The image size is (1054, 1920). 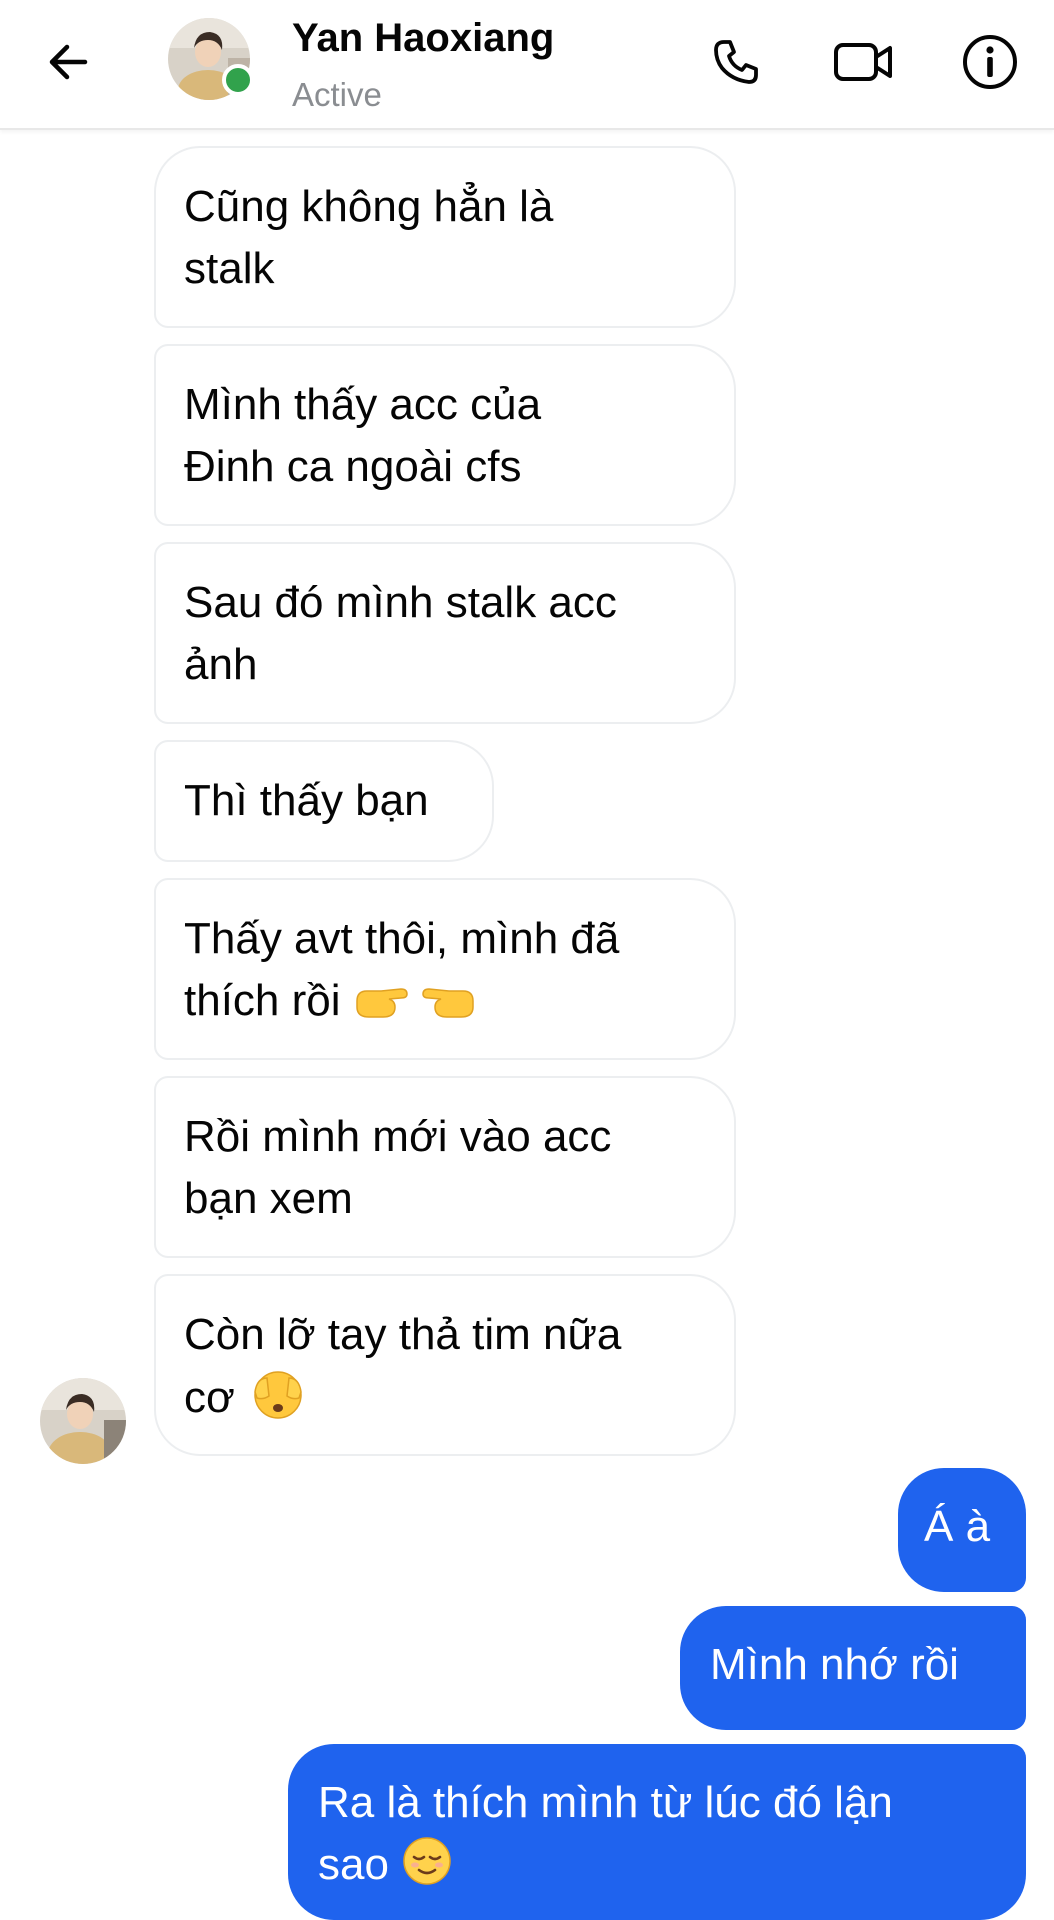 I want to click on message-line: bạn xem, so click(x=268, y=1198).